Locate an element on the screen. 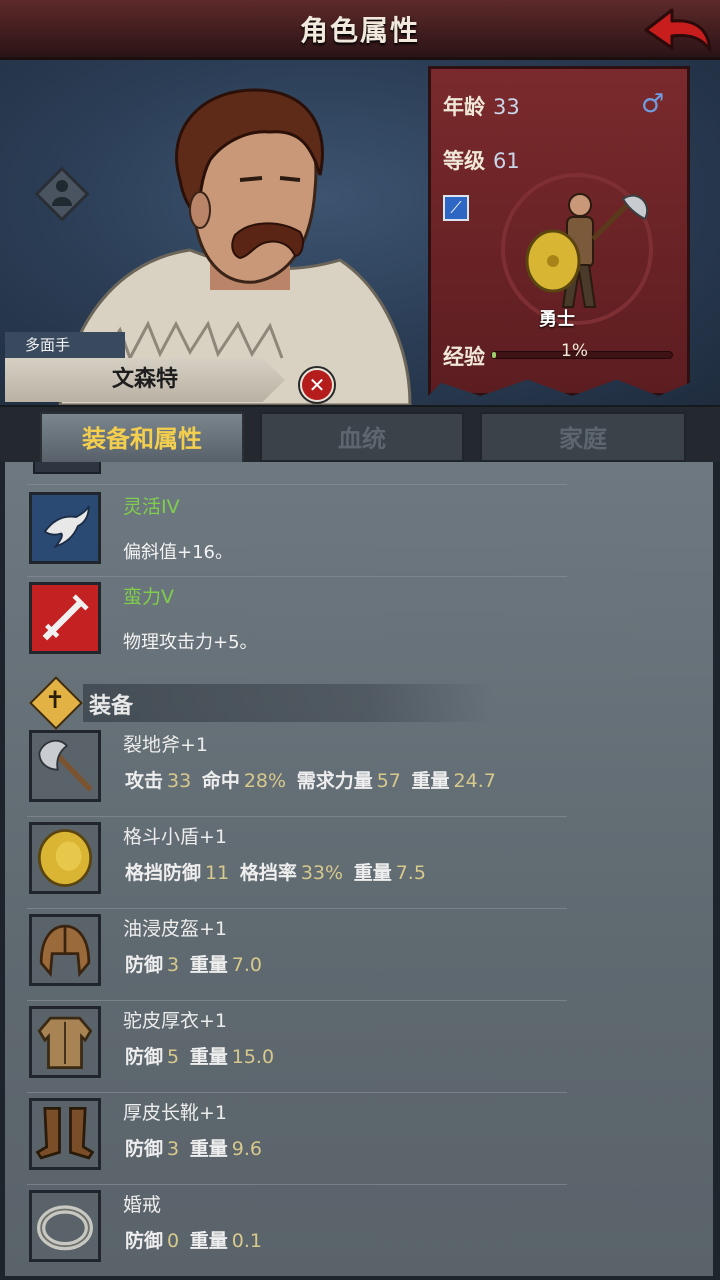  dismiss-button: ✕ is located at coordinates (317, 385).